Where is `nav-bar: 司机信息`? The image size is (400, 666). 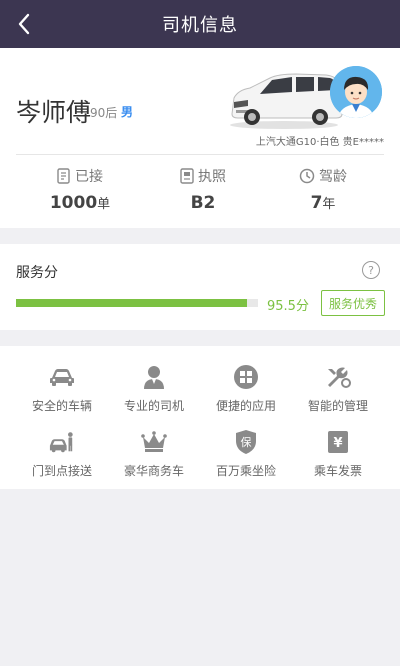 nav-bar: 司机信息 is located at coordinates (200, 24).